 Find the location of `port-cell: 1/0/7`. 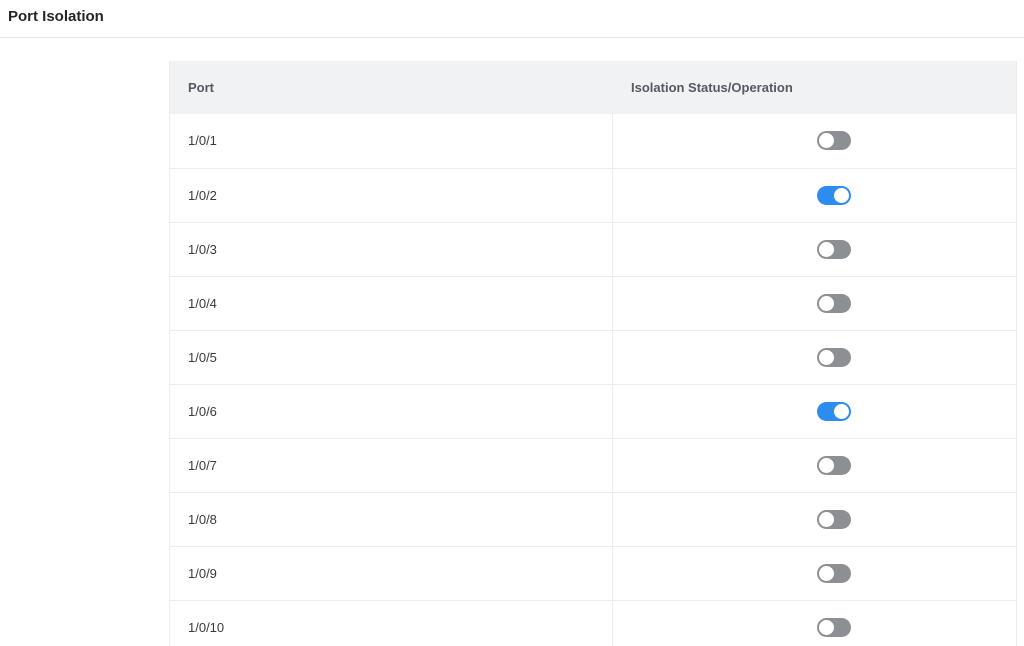

port-cell: 1/0/7 is located at coordinates (391, 465).